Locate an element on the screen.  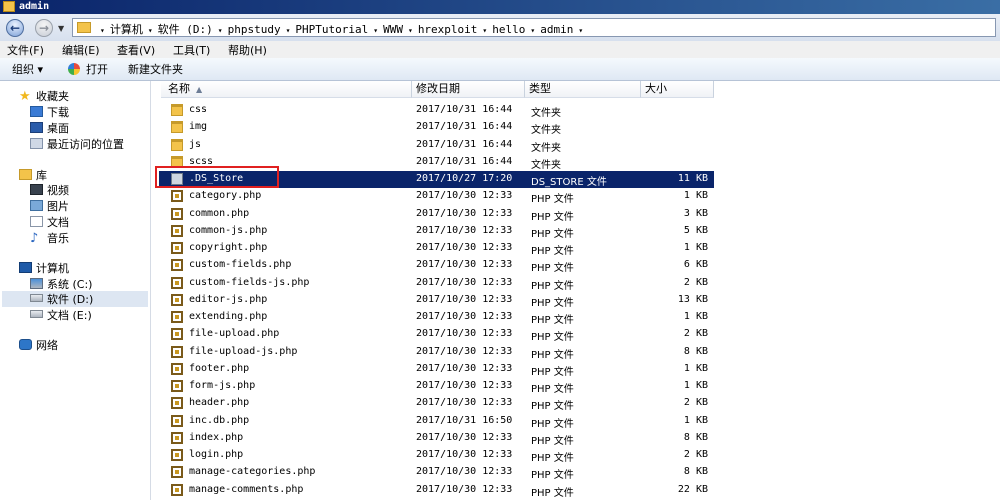
nav-desktop: 桌面 is located at coordinates (49, 128).